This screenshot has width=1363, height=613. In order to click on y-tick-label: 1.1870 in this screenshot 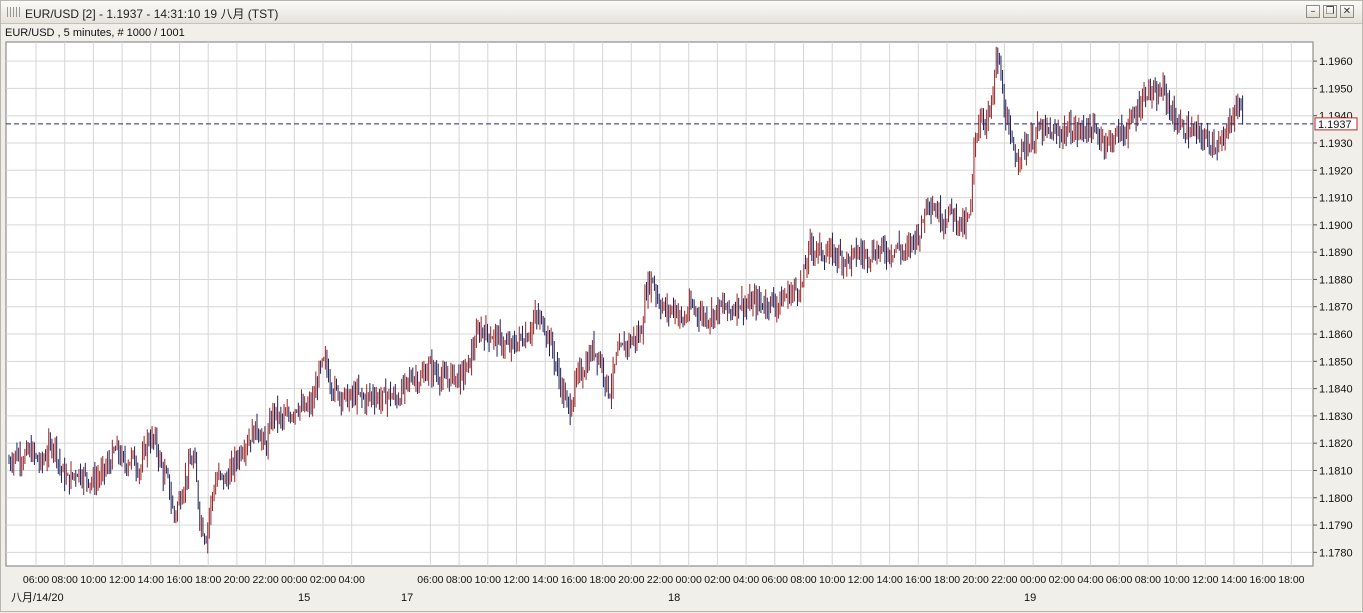, I will do `click(1336, 308)`.